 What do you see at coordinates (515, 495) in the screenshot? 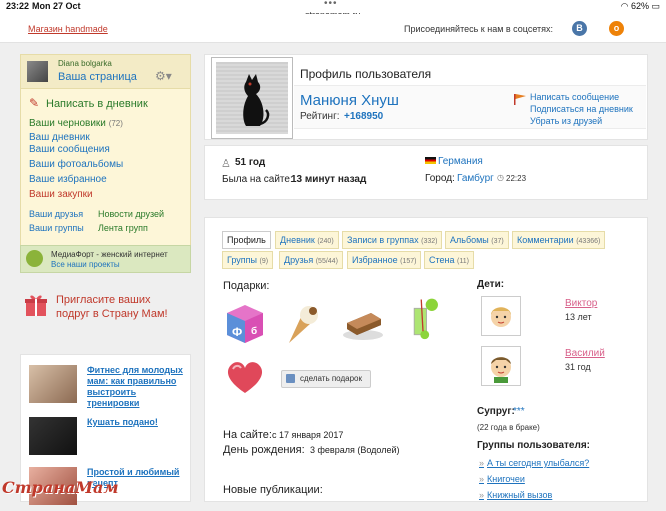
I see `group-link: » Книжный вызов` at bounding box center [515, 495].